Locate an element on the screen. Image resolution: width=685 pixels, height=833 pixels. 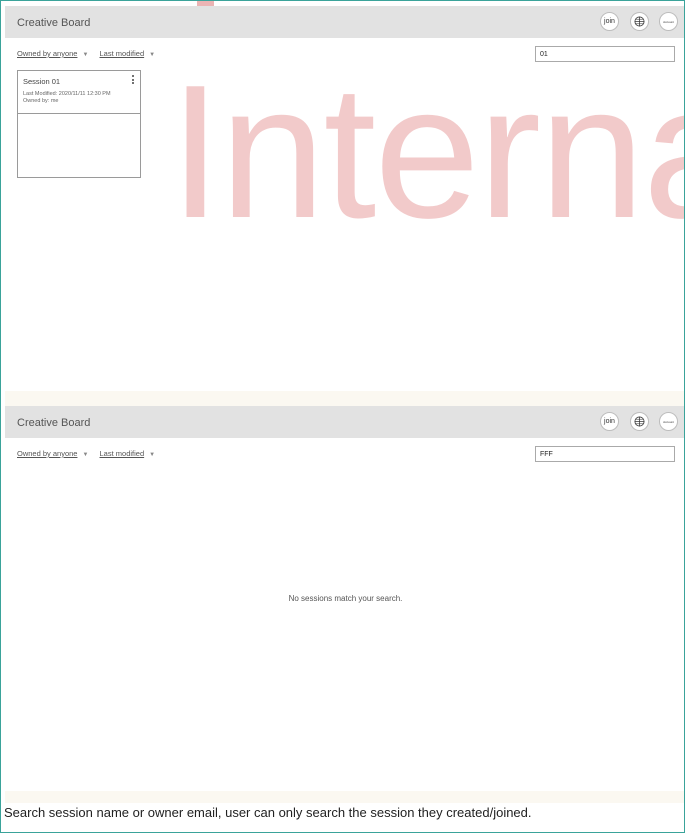
session-title: Session 01 is located at coordinates (42, 81).